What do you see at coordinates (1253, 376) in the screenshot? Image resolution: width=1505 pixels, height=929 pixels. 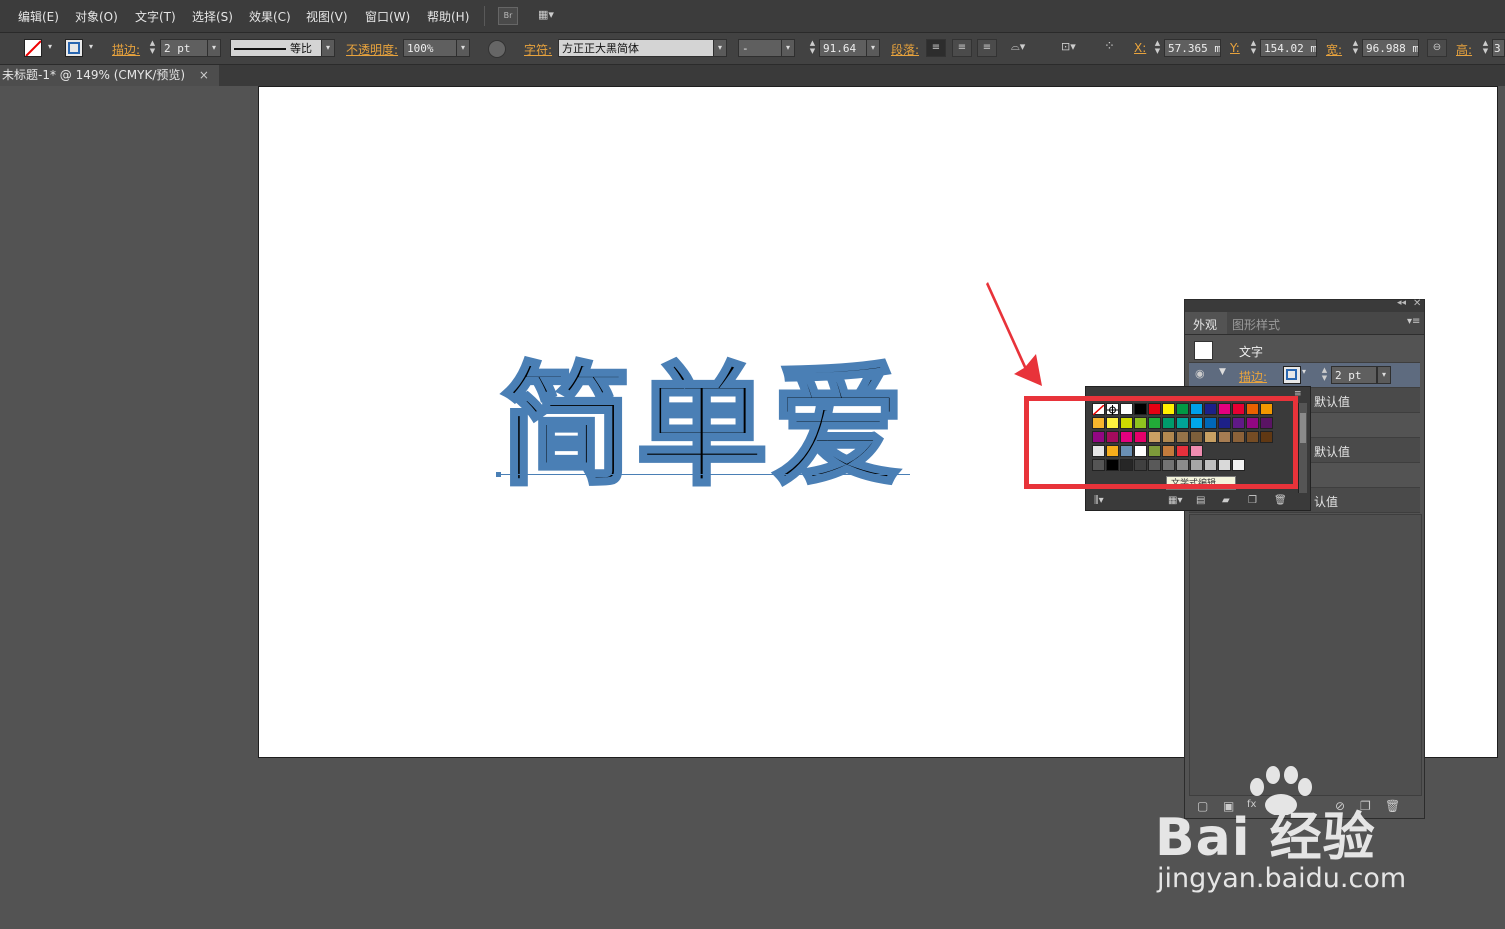 I see `panel-stroke-label: 描边:` at bounding box center [1253, 376].